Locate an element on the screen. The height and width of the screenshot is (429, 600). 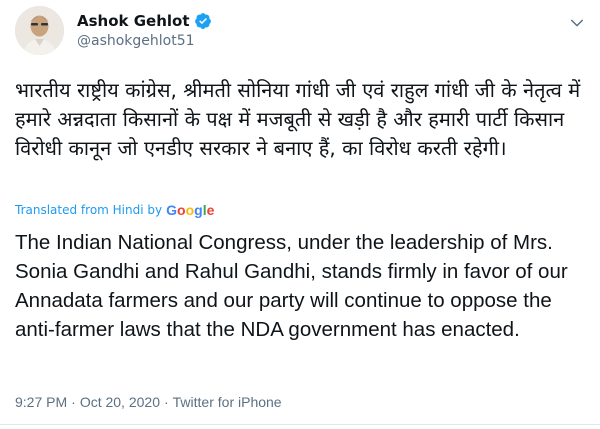
tweet-source: Twitter for iPhone is located at coordinates (227, 402).